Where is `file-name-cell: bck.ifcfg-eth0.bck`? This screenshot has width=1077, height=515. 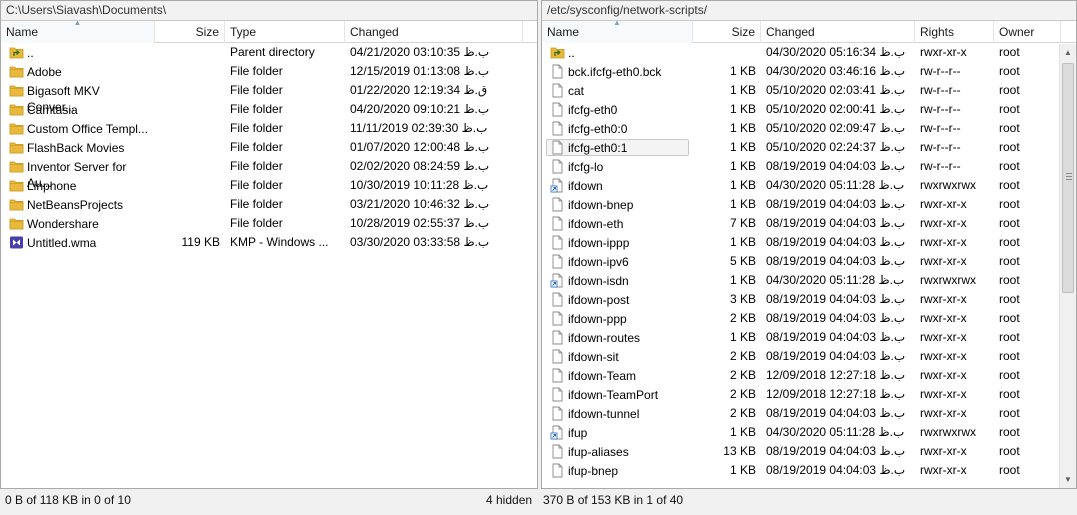 file-name-cell: bck.ifcfg-eth0.bck is located at coordinates (617, 71).